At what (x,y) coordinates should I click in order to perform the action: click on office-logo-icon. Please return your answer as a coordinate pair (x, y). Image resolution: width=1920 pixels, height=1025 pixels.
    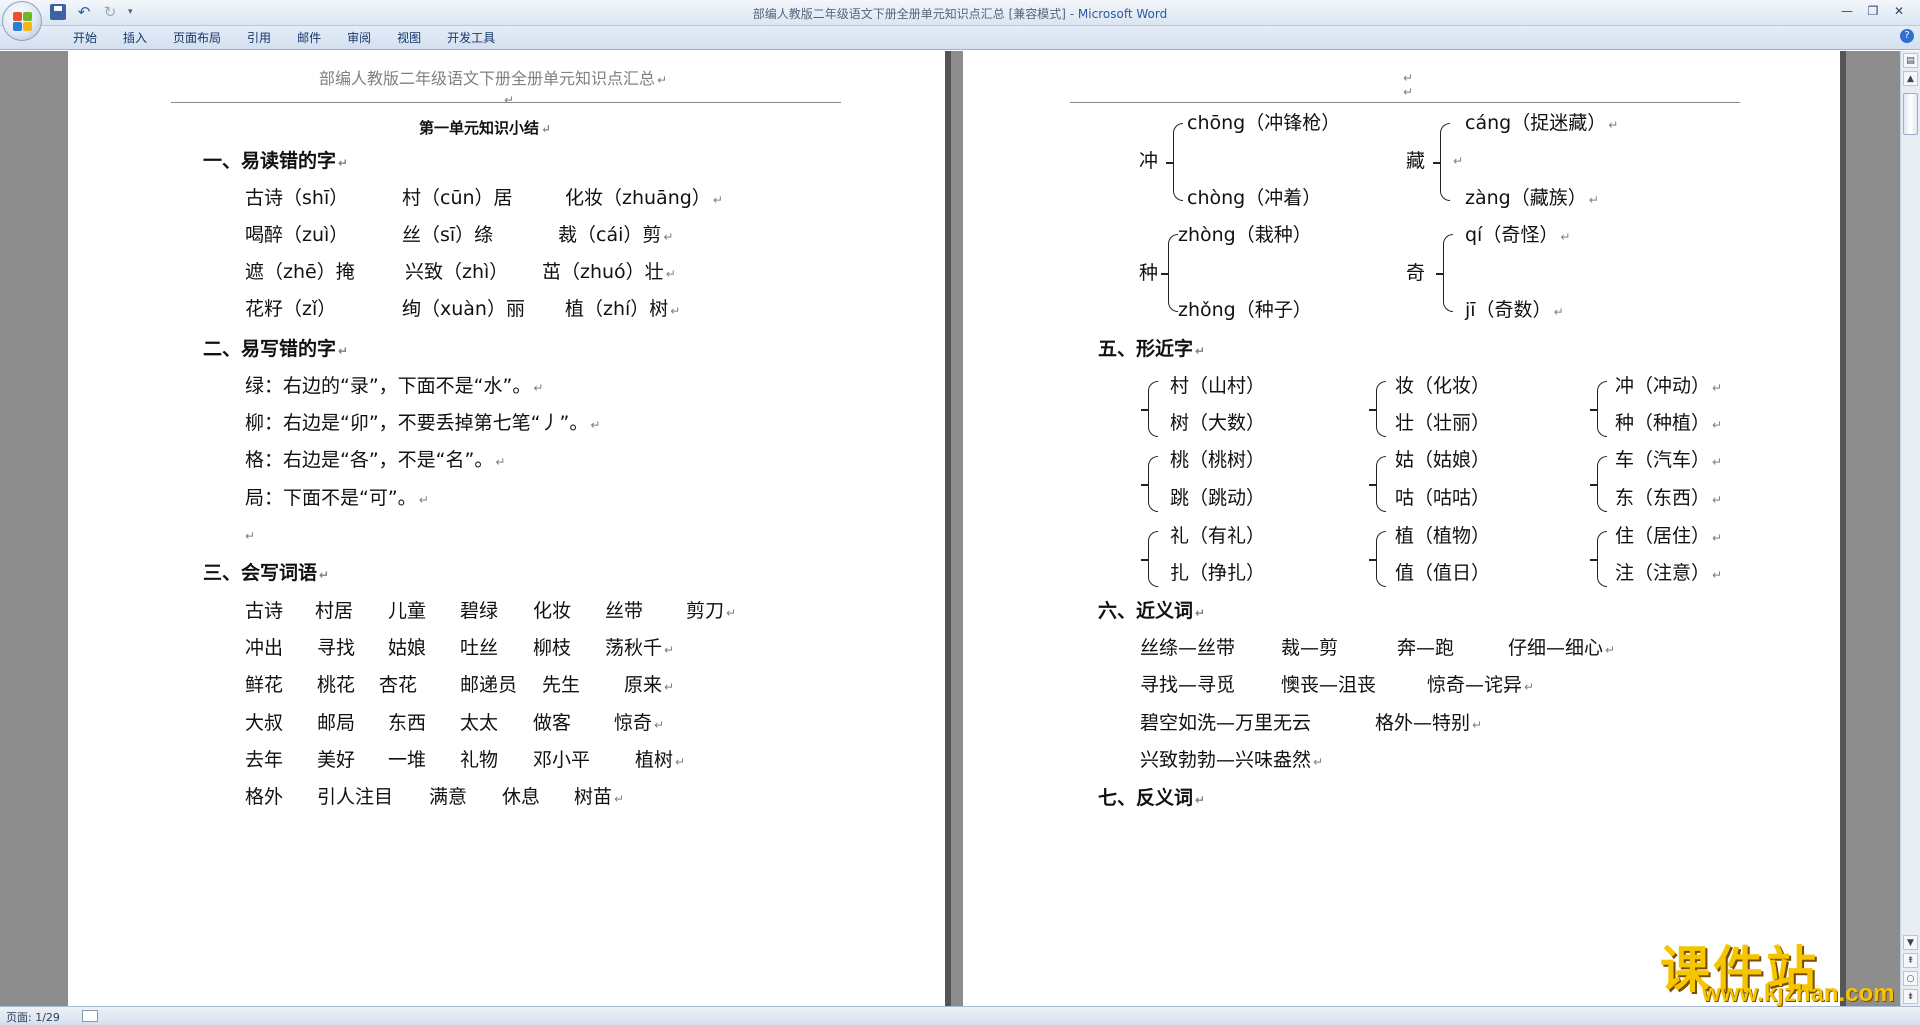
    Looking at the image, I should click on (23, 22).